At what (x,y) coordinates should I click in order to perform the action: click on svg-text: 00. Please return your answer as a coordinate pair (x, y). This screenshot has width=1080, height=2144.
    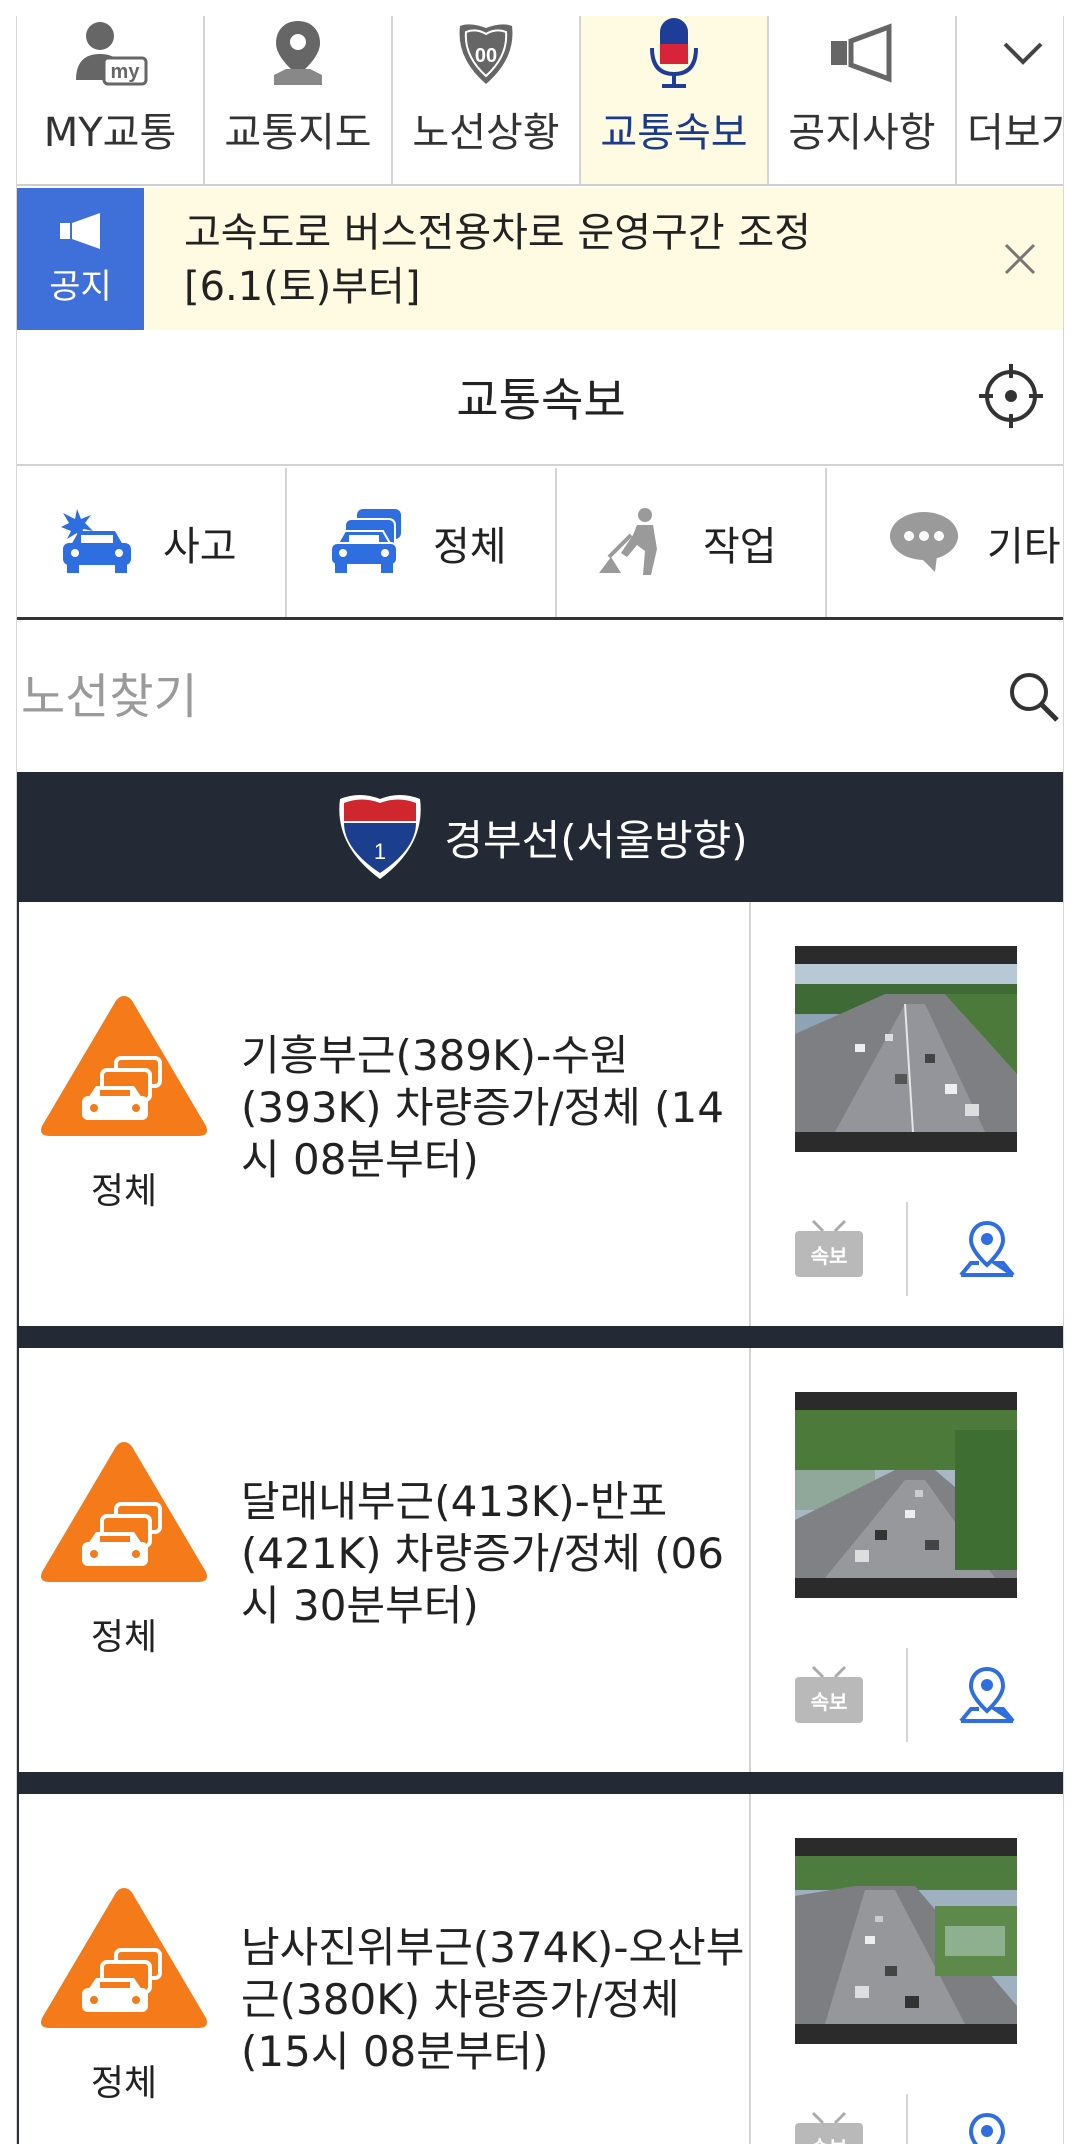
    Looking at the image, I should click on (486, 56).